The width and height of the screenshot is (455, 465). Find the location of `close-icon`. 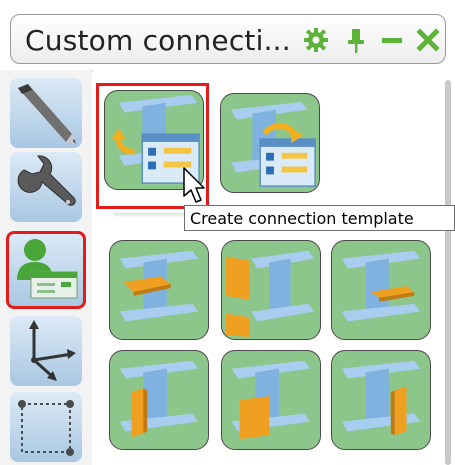

close-icon is located at coordinates (428, 40).